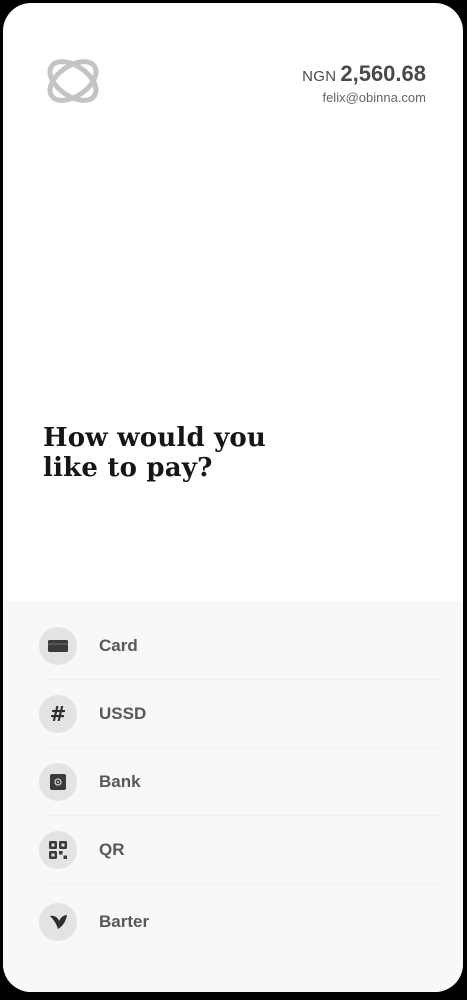 This screenshot has height=1000, width=467. Describe the element at coordinates (73, 81) in the screenshot. I see `brand-logo-icon` at that location.